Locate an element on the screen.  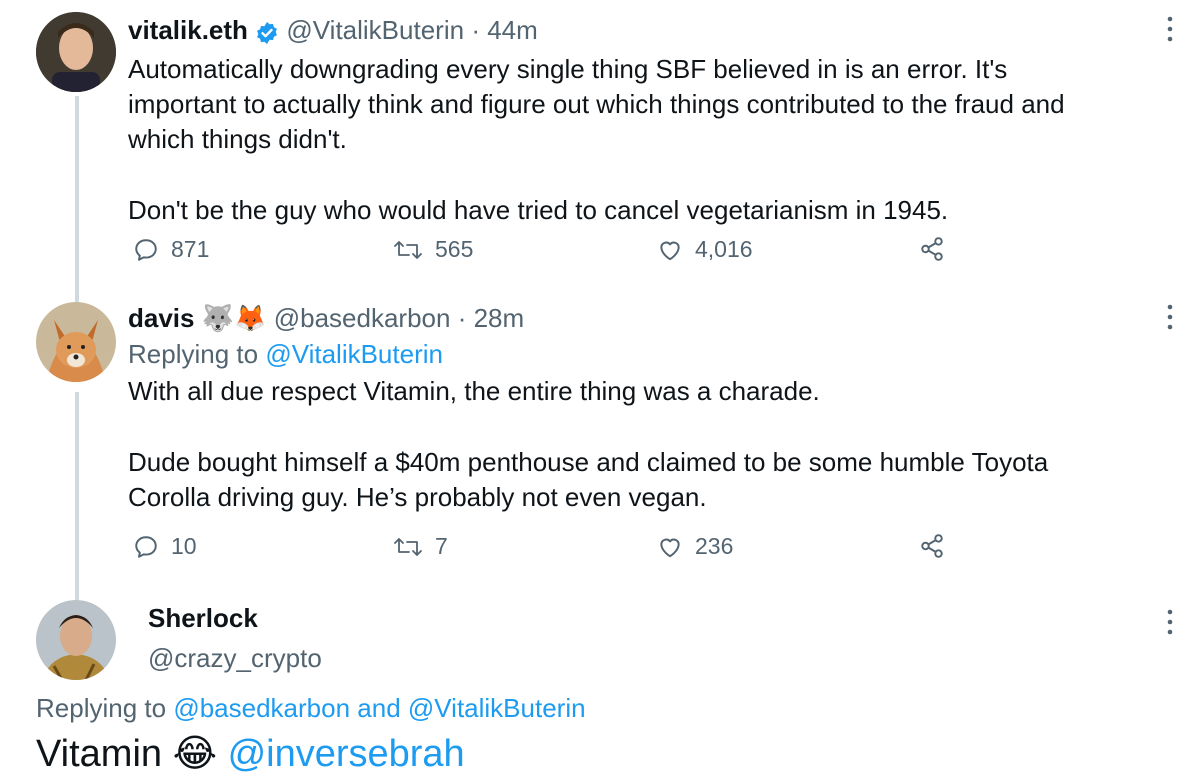
replying-to: Replying to @VitalikButerin is located at coordinates (643, 354).